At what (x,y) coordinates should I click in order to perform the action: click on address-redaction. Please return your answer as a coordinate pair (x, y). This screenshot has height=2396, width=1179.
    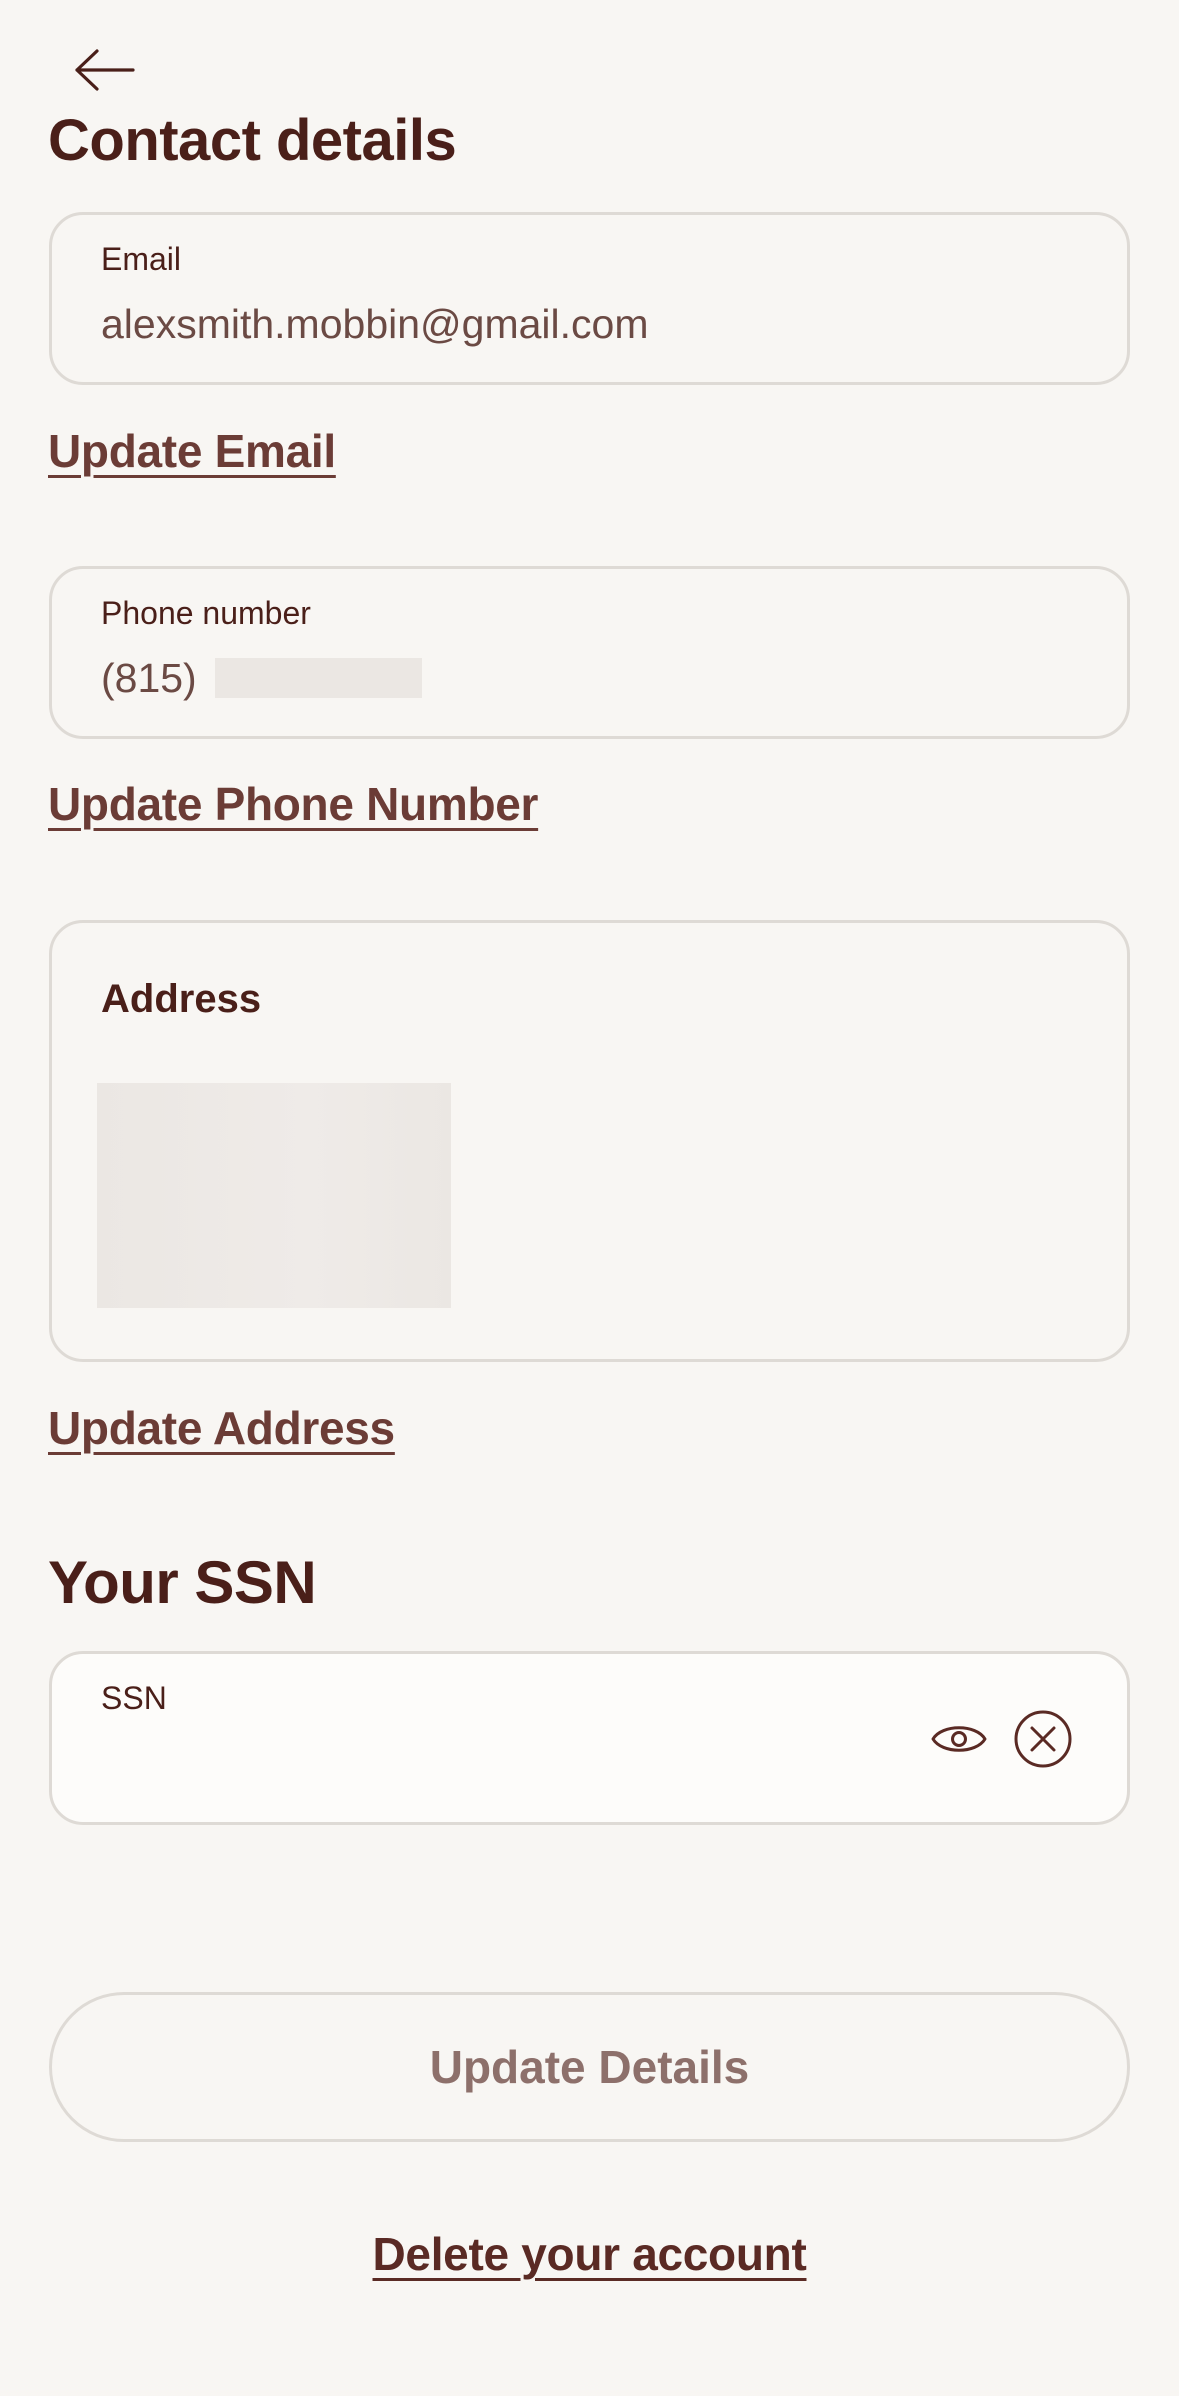
    Looking at the image, I should click on (274, 1195).